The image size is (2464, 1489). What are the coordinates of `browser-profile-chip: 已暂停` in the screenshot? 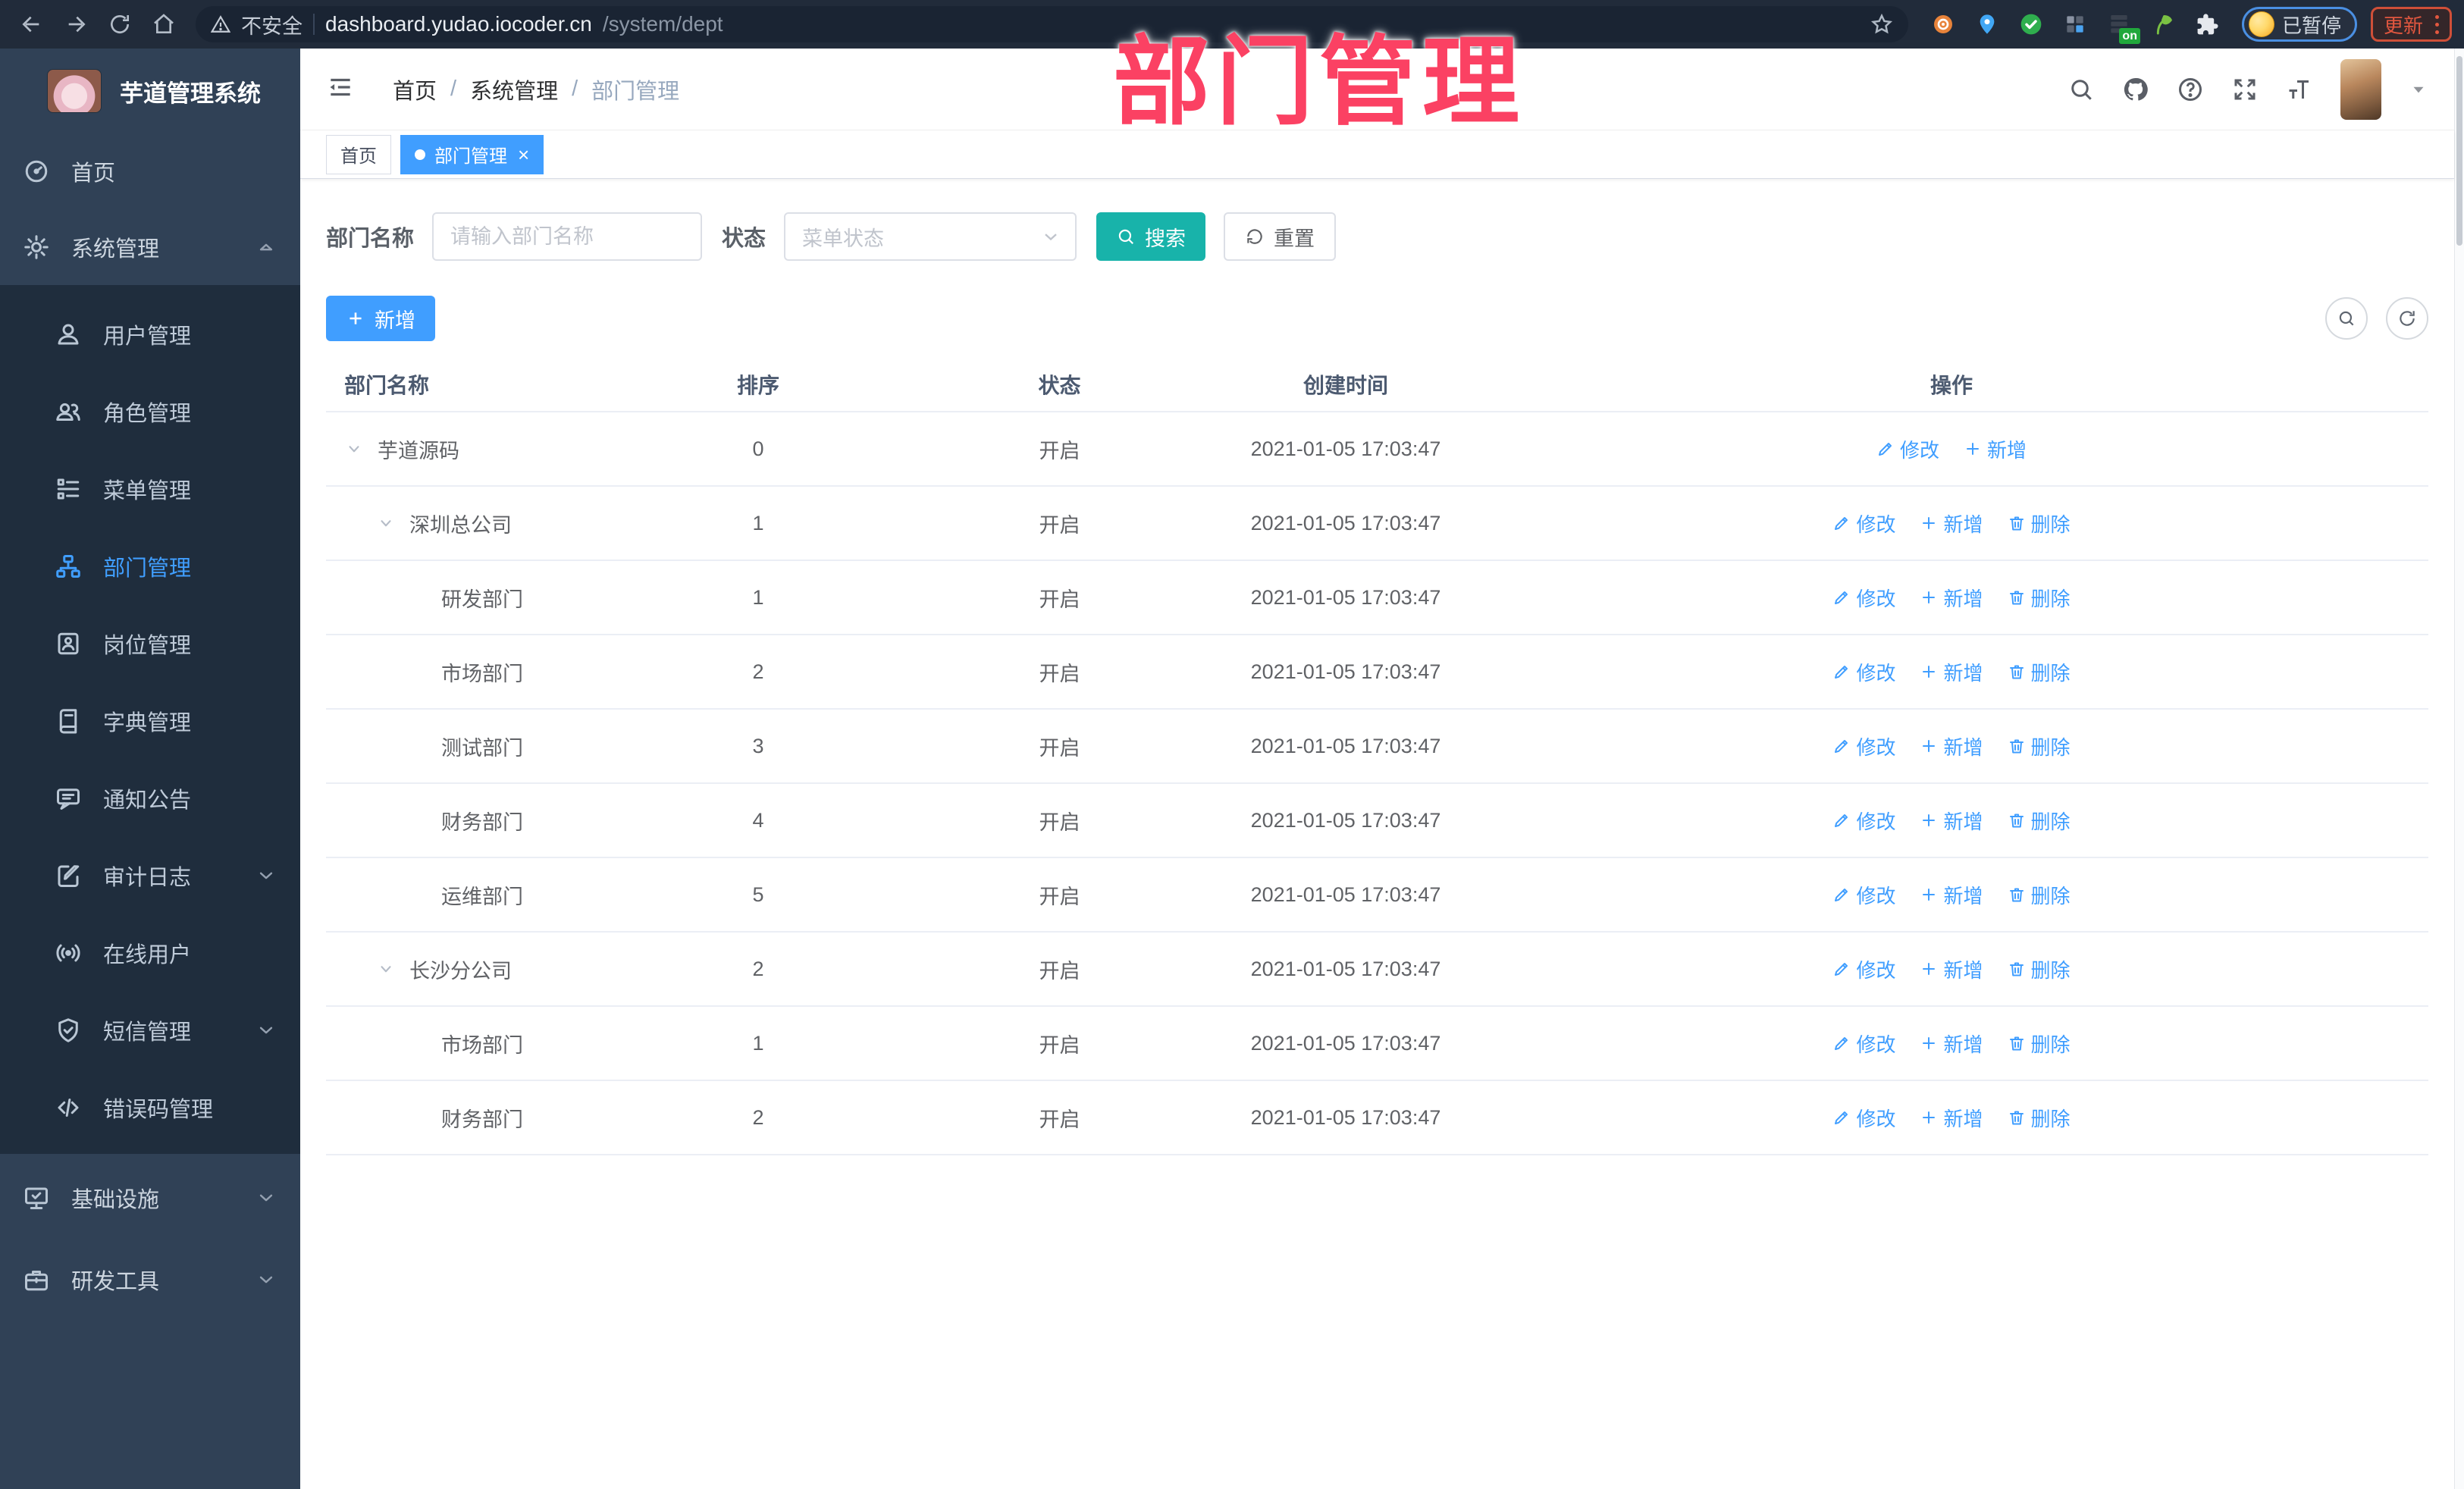 It's located at (2299, 25).